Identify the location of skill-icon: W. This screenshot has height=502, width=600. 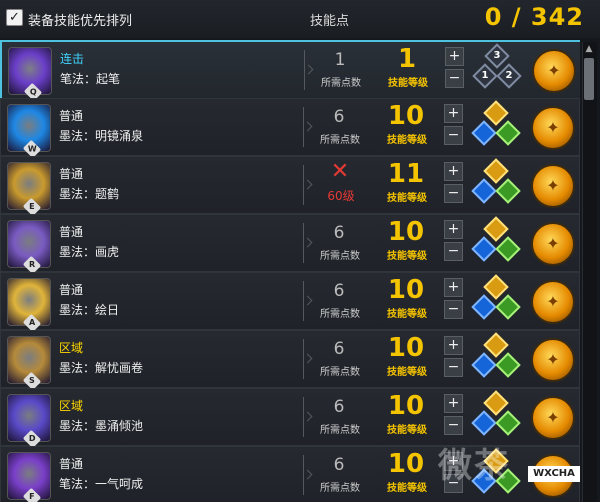
(29, 131).